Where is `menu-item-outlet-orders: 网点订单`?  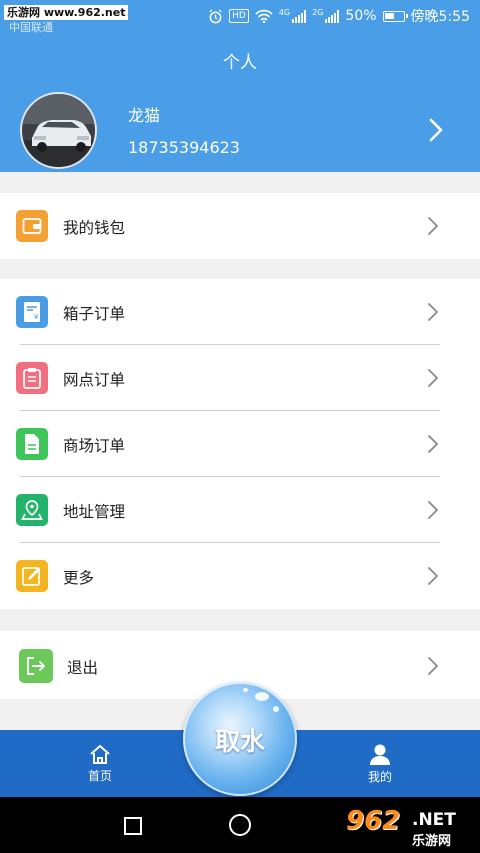 menu-item-outlet-orders: 网点订单 is located at coordinates (240, 378).